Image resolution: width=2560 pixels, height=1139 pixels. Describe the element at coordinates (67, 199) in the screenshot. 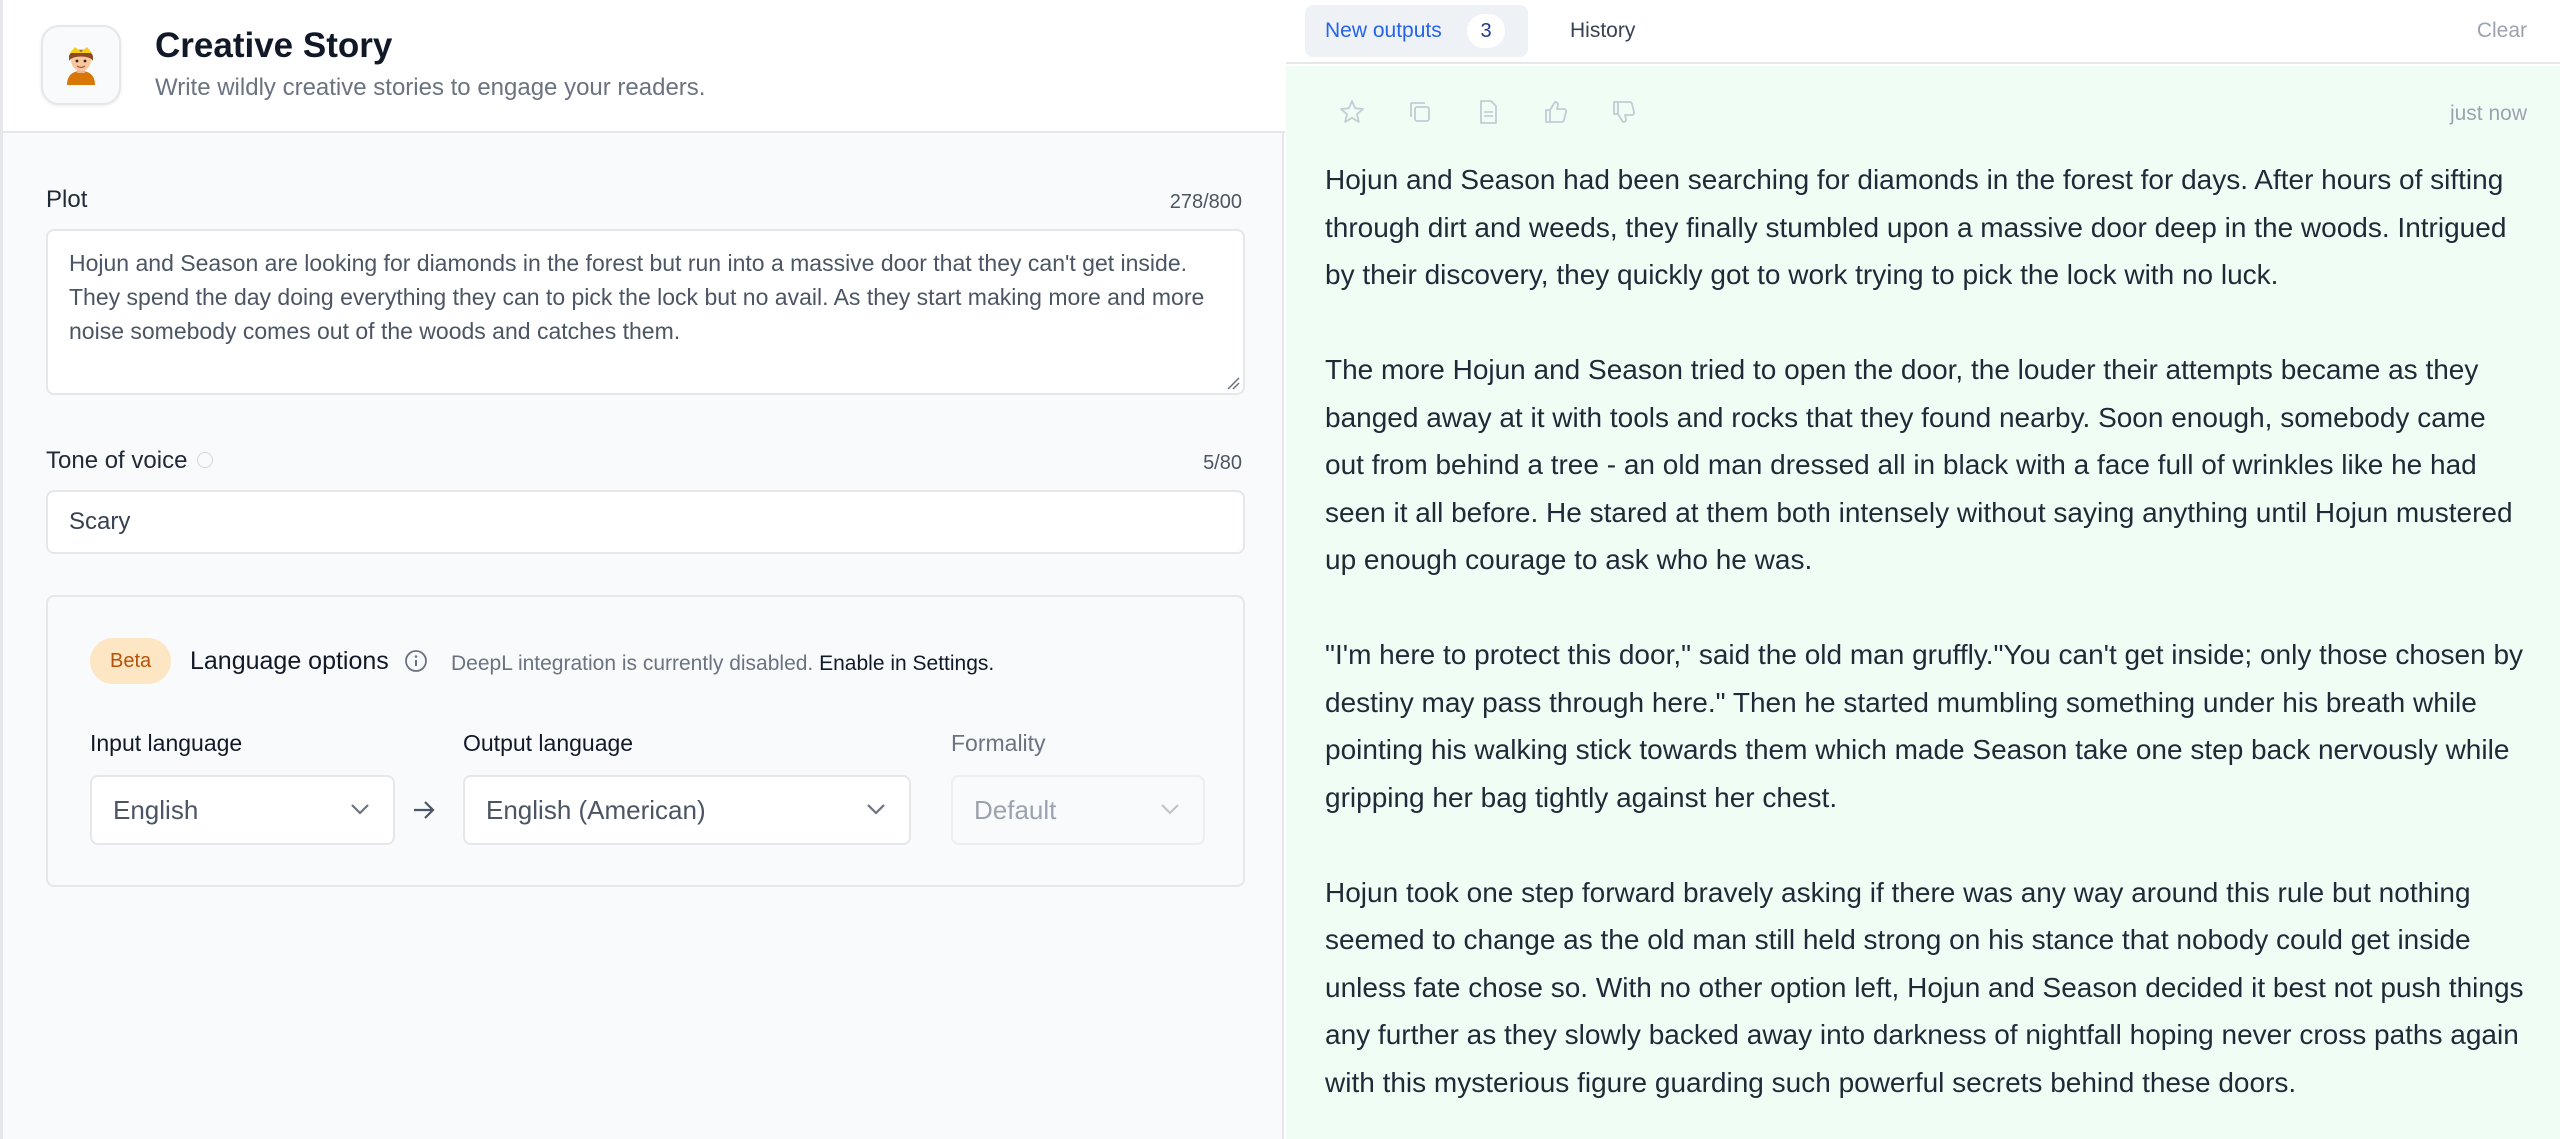

I see `plot-label: Plot` at that location.